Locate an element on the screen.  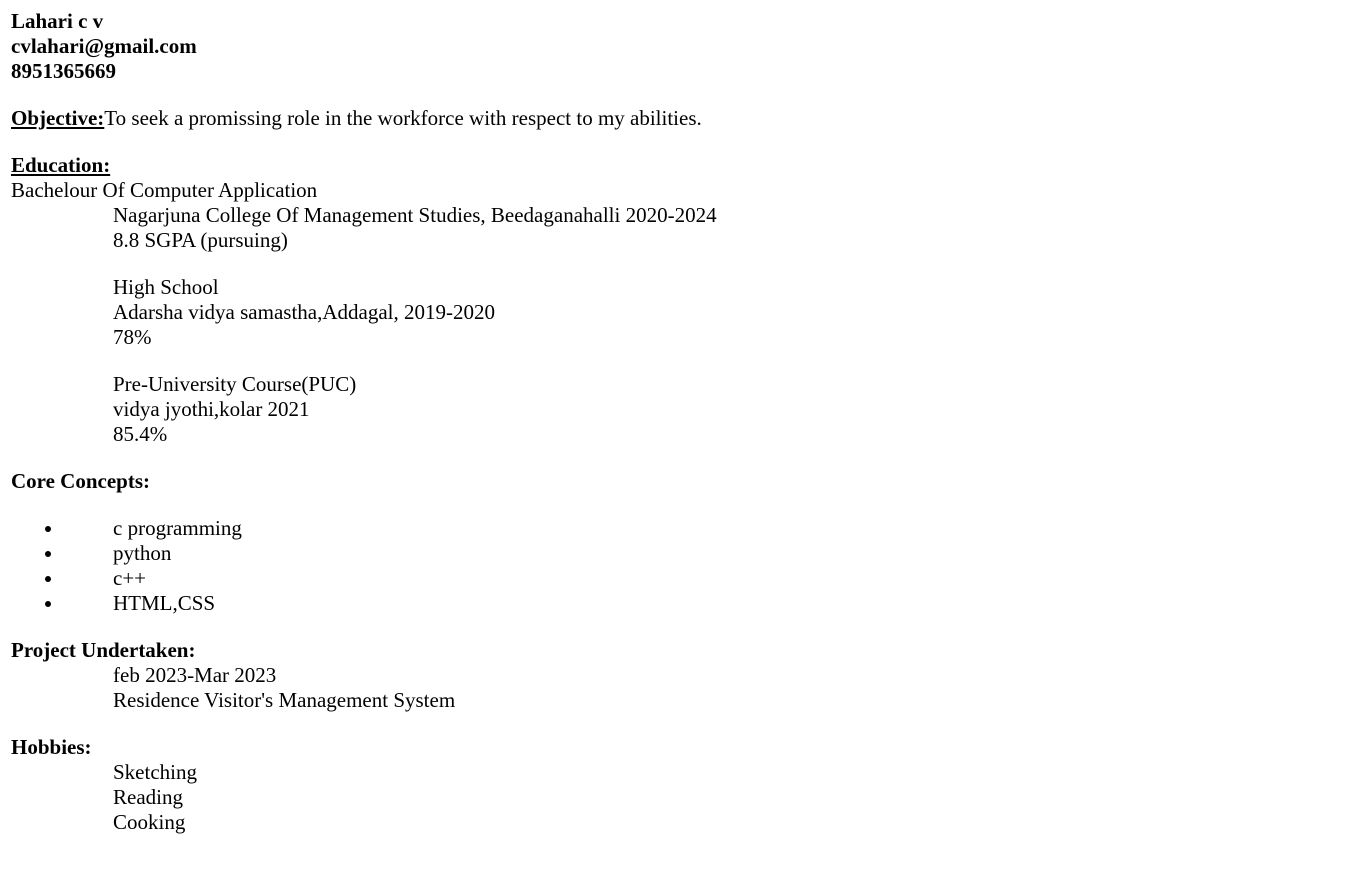
puc-title: Pre-University Course(PUC) is located at coordinates (235, 384).